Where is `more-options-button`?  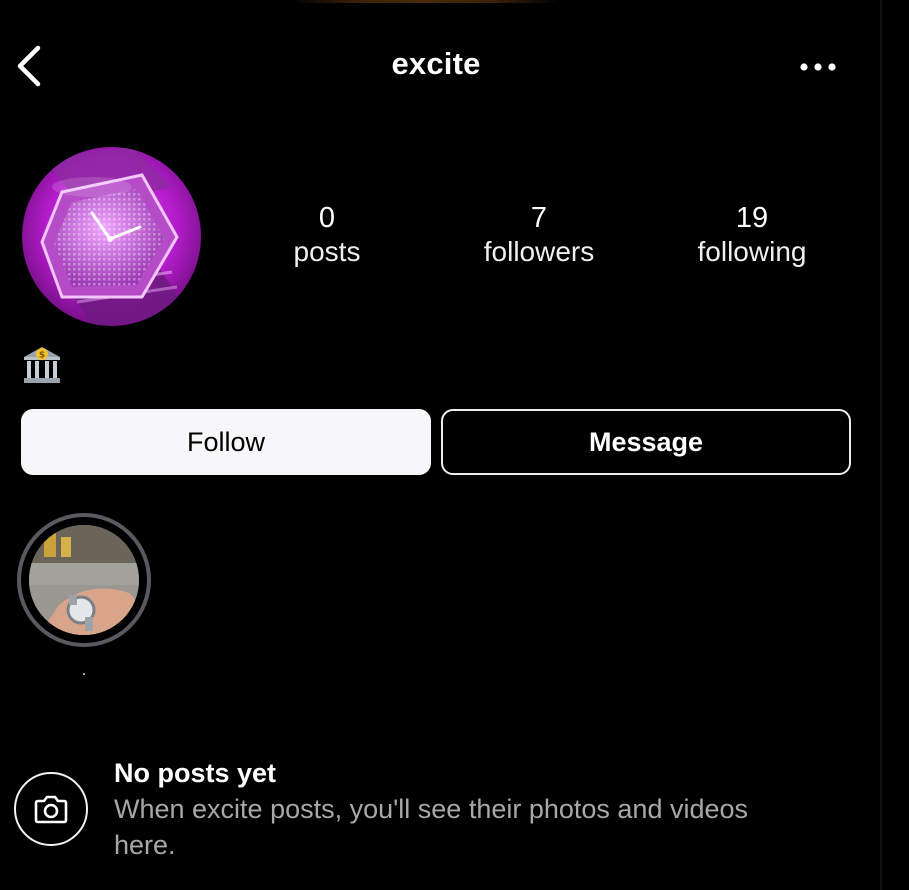
more-options-button is located at coordinates (818, 67).